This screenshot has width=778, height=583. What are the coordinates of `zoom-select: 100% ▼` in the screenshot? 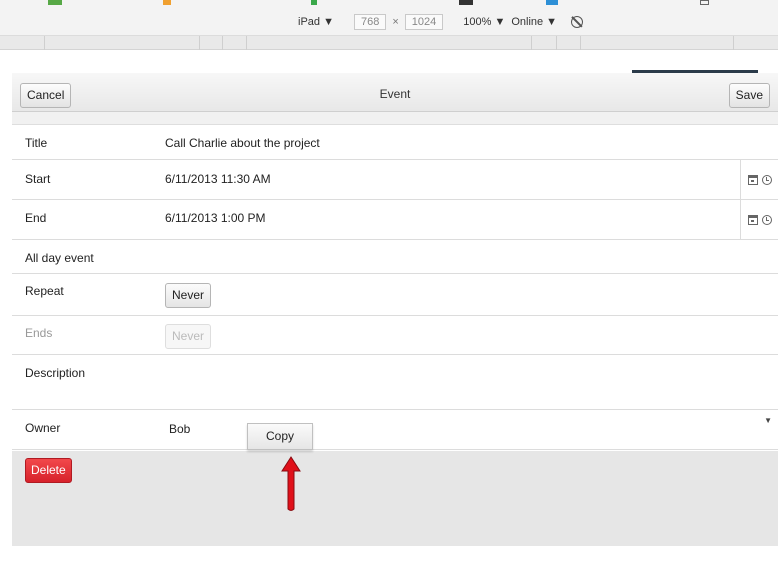 It's located at (484, 22).